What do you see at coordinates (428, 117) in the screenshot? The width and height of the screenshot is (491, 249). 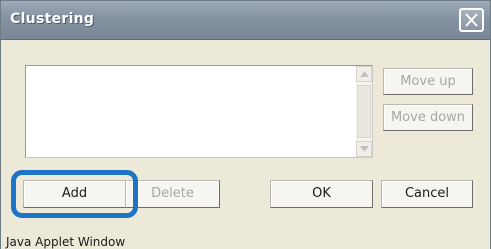 I see `move-down-button: Move down` at bounding box center [428, 117].